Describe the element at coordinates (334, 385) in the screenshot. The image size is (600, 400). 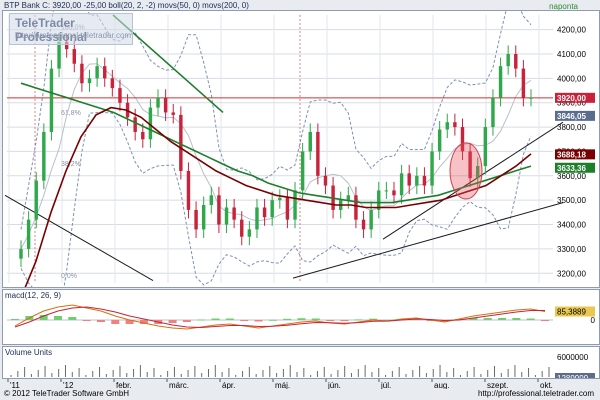
I see `x-tick-label: jún.` at that location.